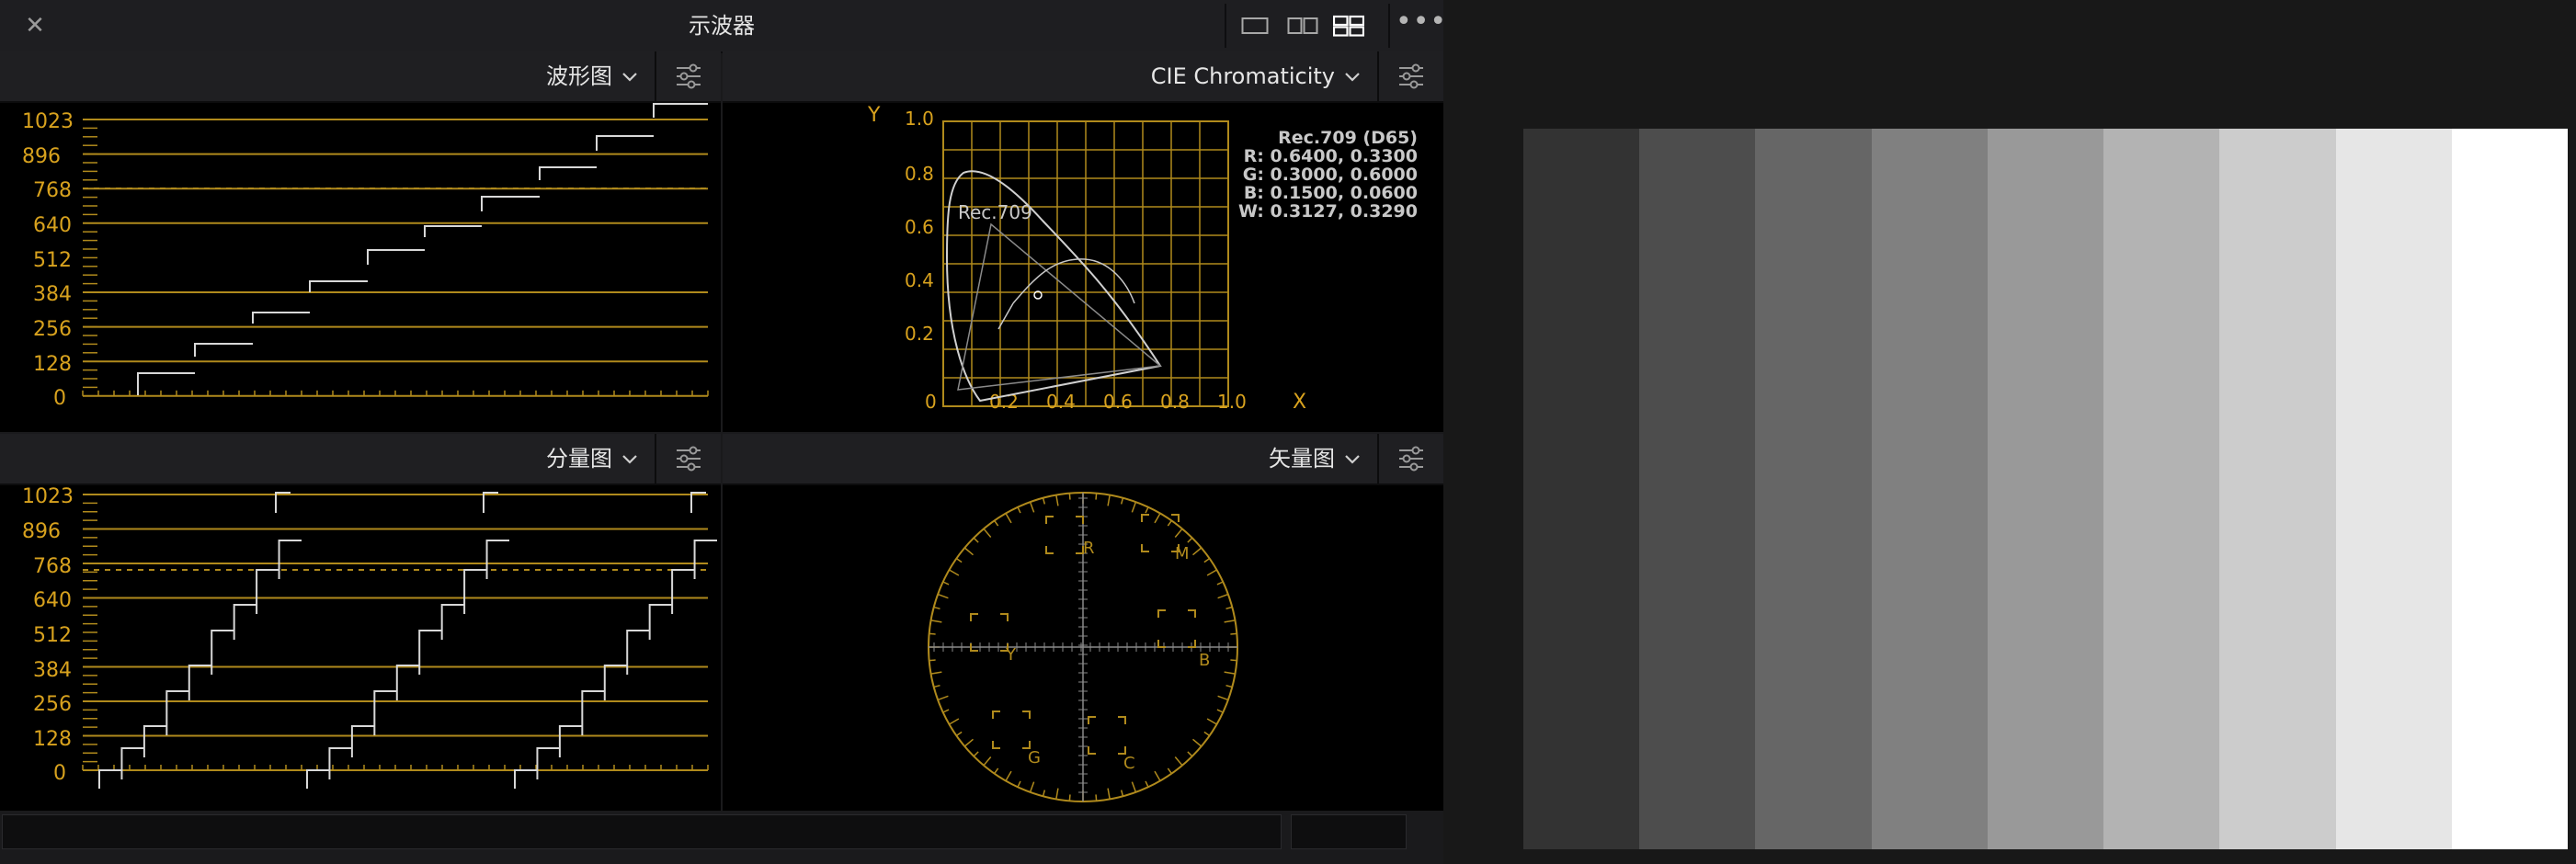 The width and height of the screenshot is (2576, 864). Describe the element at coordinates (1389, 26) in the screenshot. I see `divider` at that location.